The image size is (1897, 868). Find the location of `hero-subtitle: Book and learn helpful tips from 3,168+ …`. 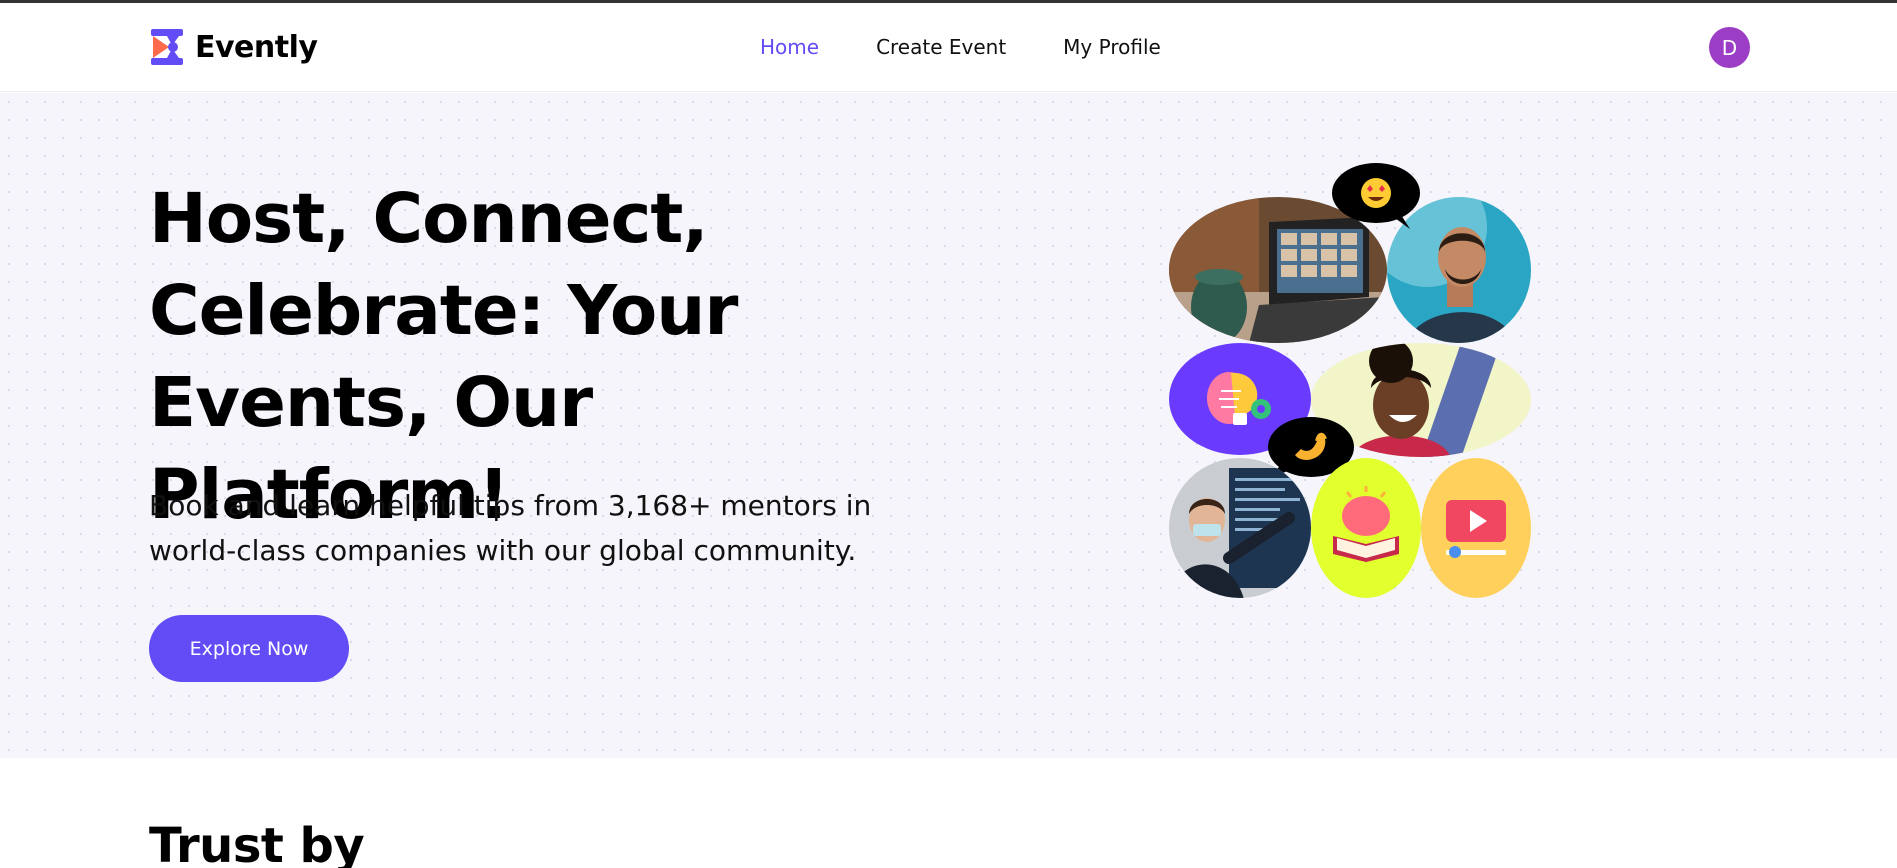

hero-subtitle: Book and learn helpful tips from 3,168+ … is located at coordinates (559, 528).